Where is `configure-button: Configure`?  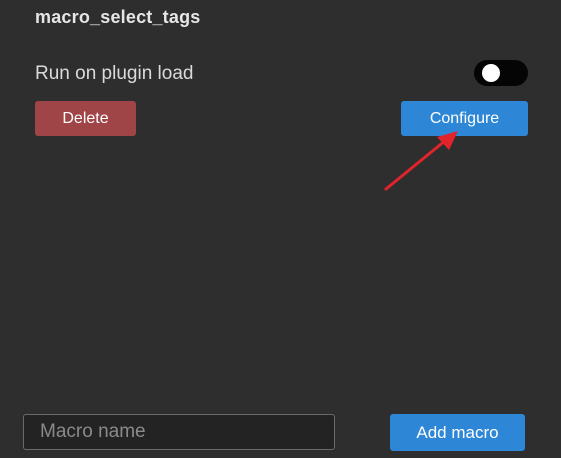
configure-button: Configure is located at coordinates (464, 118).